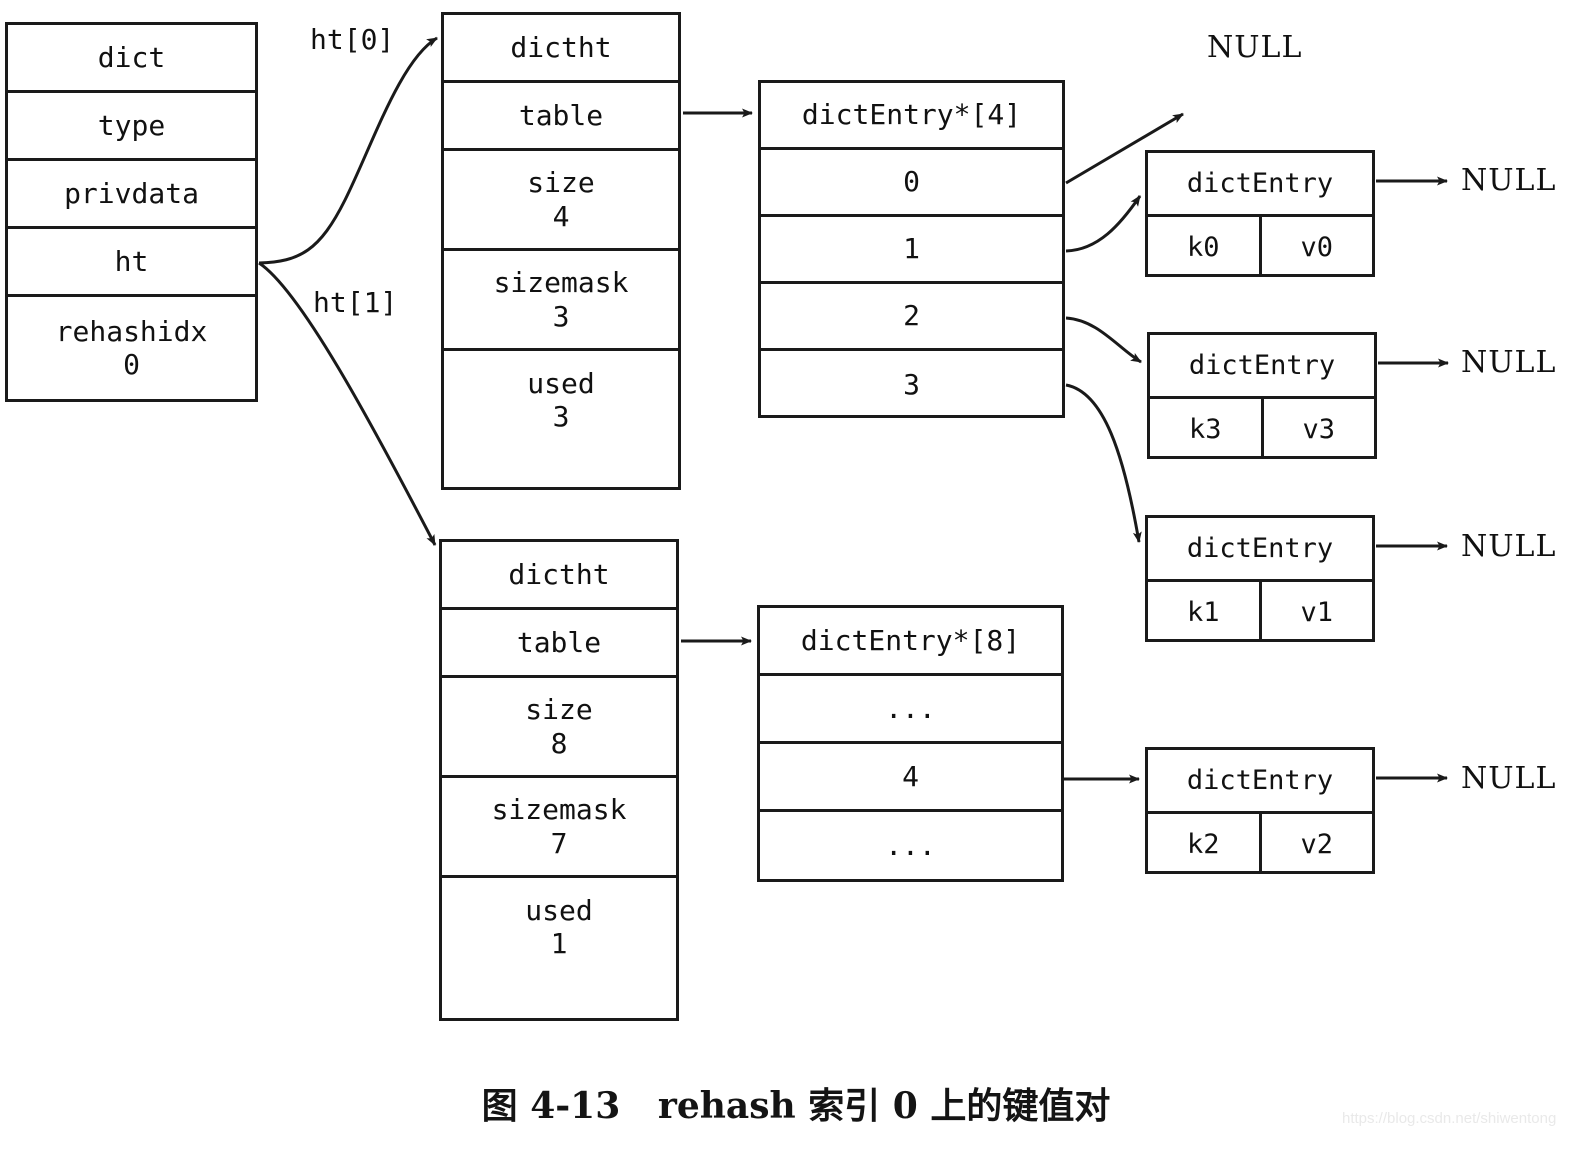  I want to click on dictht0-box: dictht table size 4 sizemask 3 used 3, so click(561, 251).